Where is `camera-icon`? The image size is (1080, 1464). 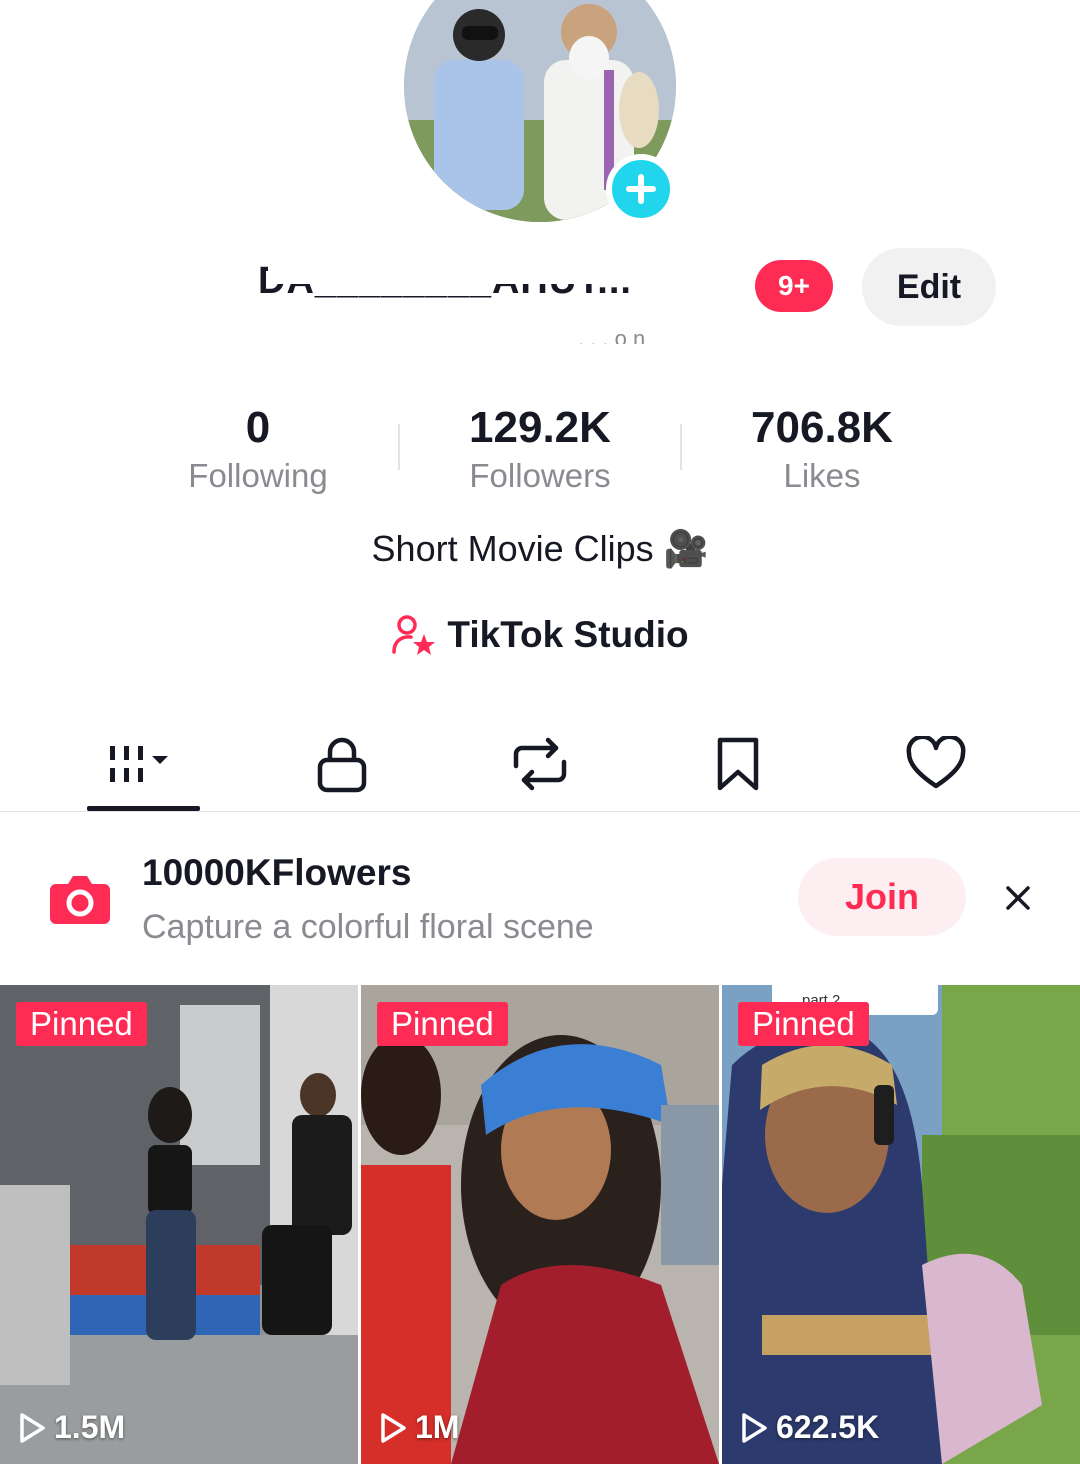
camera-icon is located at coordinates (80, 900).